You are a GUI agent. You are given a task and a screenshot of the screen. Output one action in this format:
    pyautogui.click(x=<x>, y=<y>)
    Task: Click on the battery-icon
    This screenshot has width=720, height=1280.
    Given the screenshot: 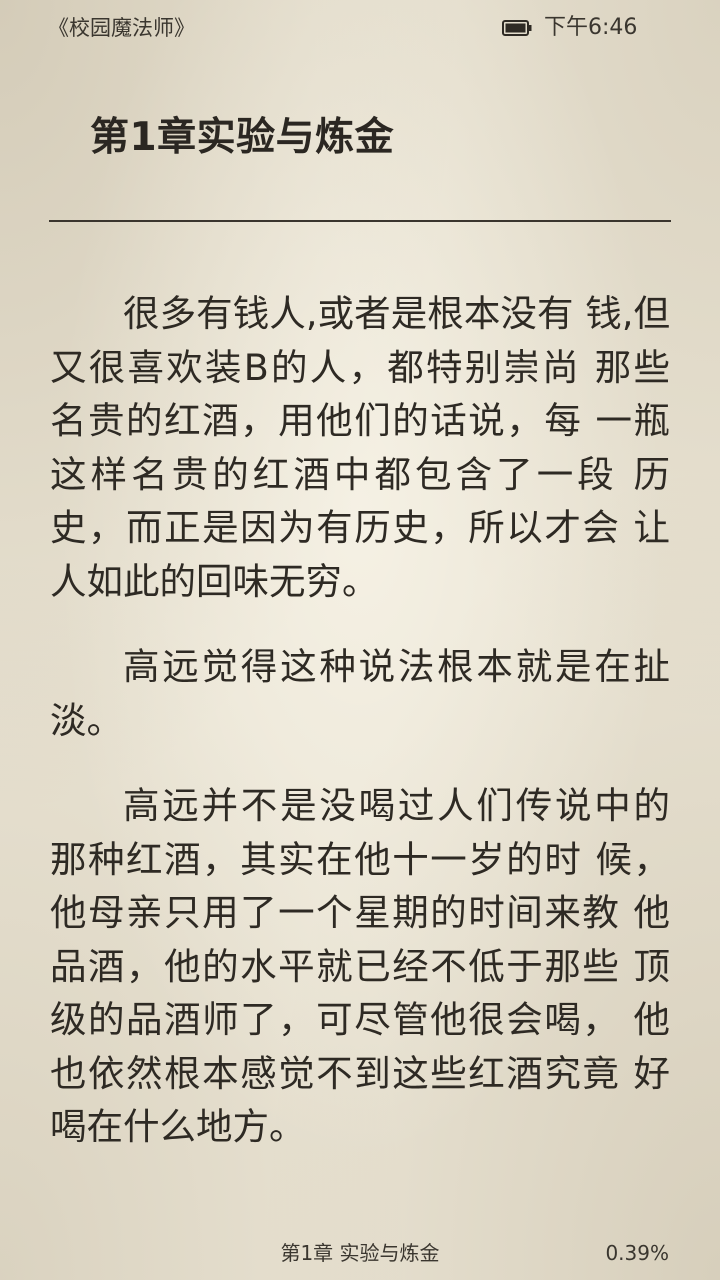 What is the action you would take?
    pyautogui.click(x=517, y=28)
    